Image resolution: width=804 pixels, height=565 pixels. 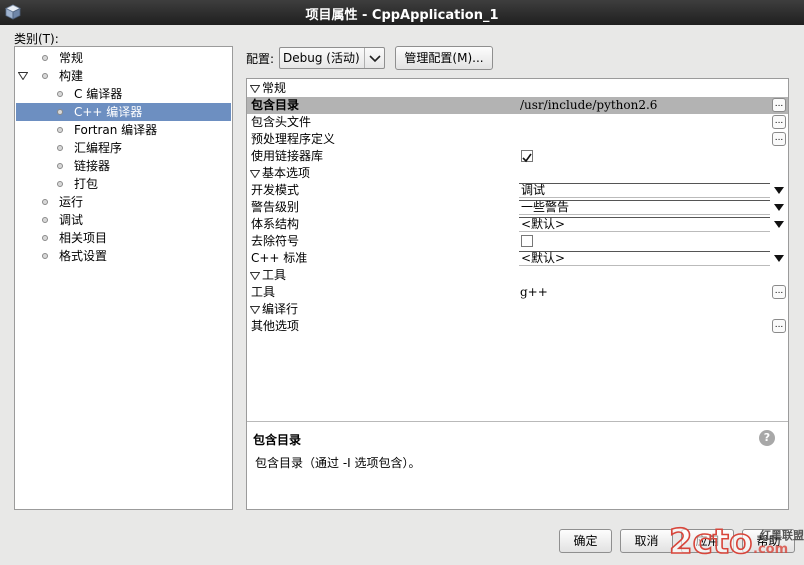 I want to click on category-label: 链接器, so click(x=92, y=166).